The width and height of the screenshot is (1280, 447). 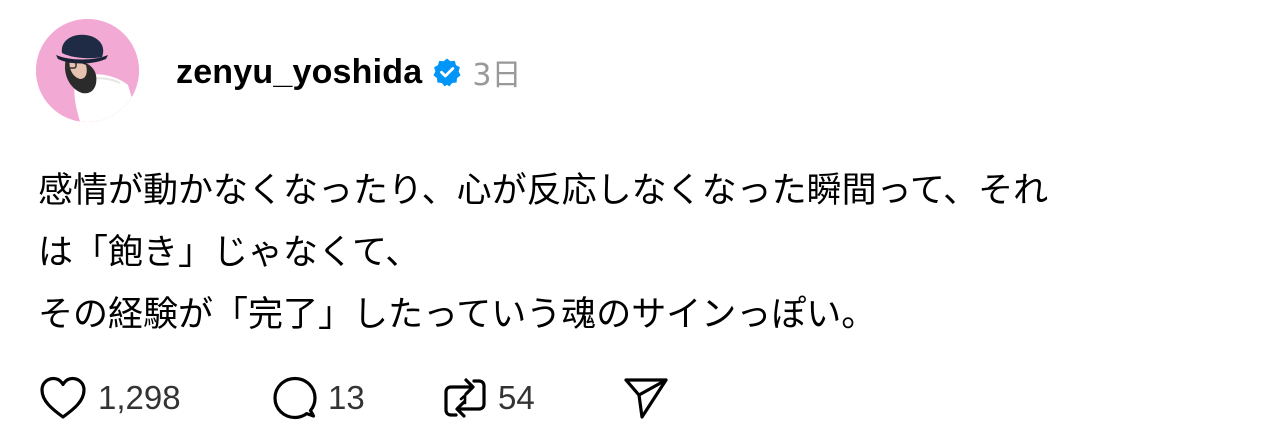 I want to click on post-text-line: その経験が「完了」したっていう魂のサインっぽい。, so click(x=457, y=315).